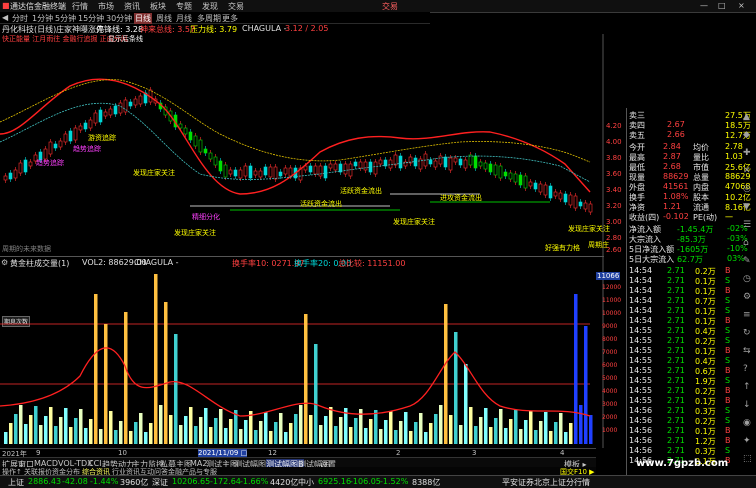 This screenshot has width=756, height=488. I want to click on quote-row: 现量 88629 总量 88629, so click(691, 177).